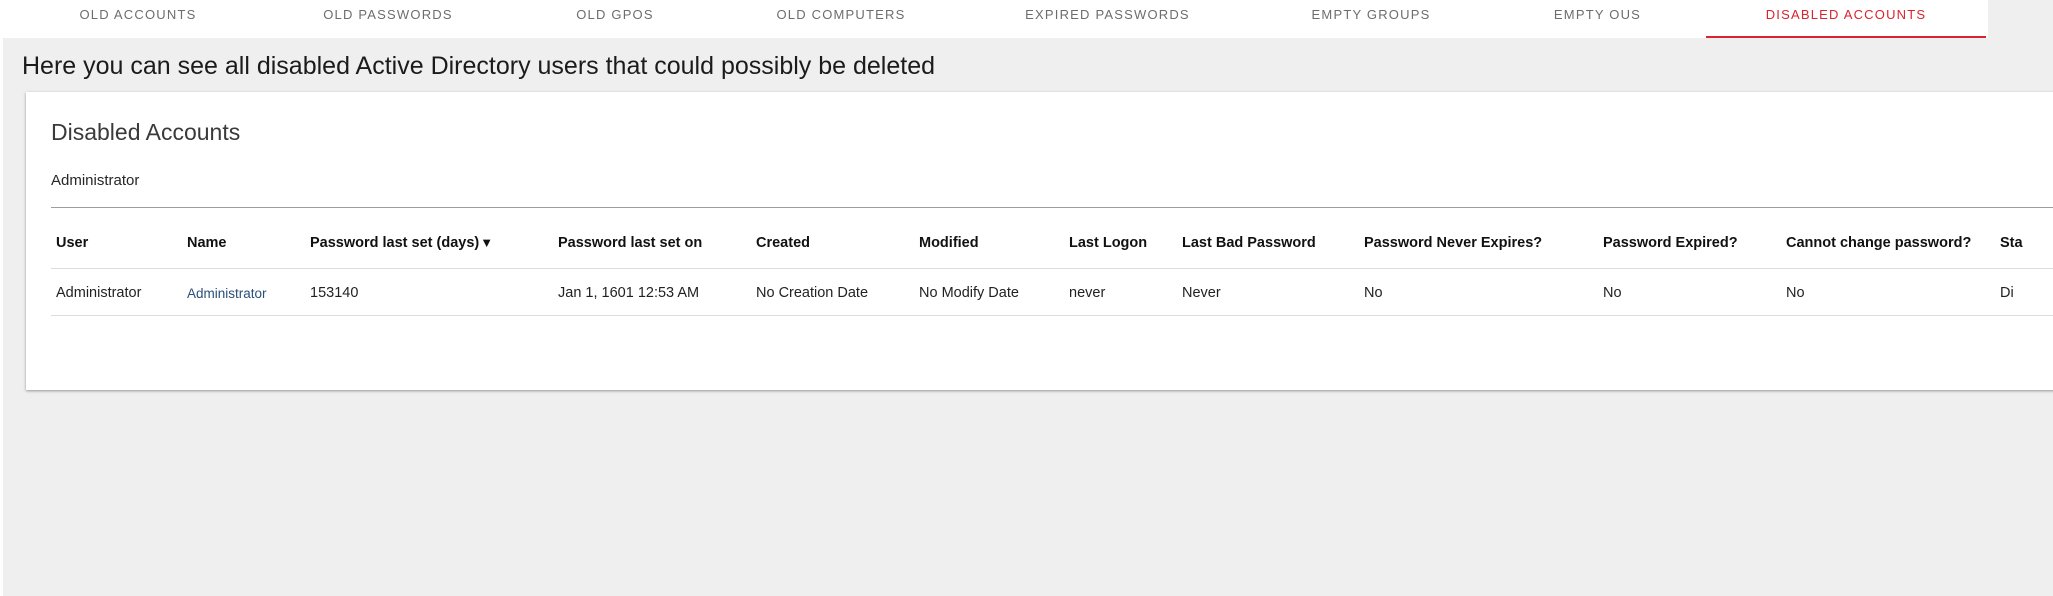  Describe the element at coordinates (1249, 243) in the screenshot. I see `column-header-last-bad-password: Last Bad Password` at that location.